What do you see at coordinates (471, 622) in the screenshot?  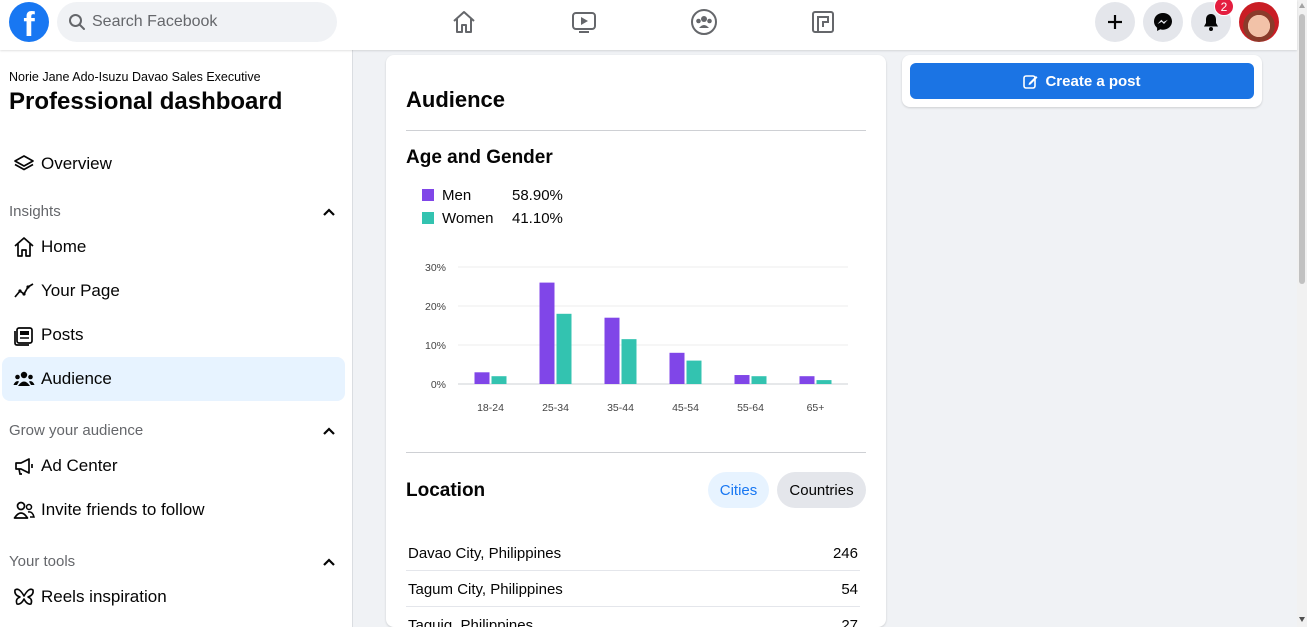 I see `location-city: Taguig, Philippines` at bounding box center [471, 622].